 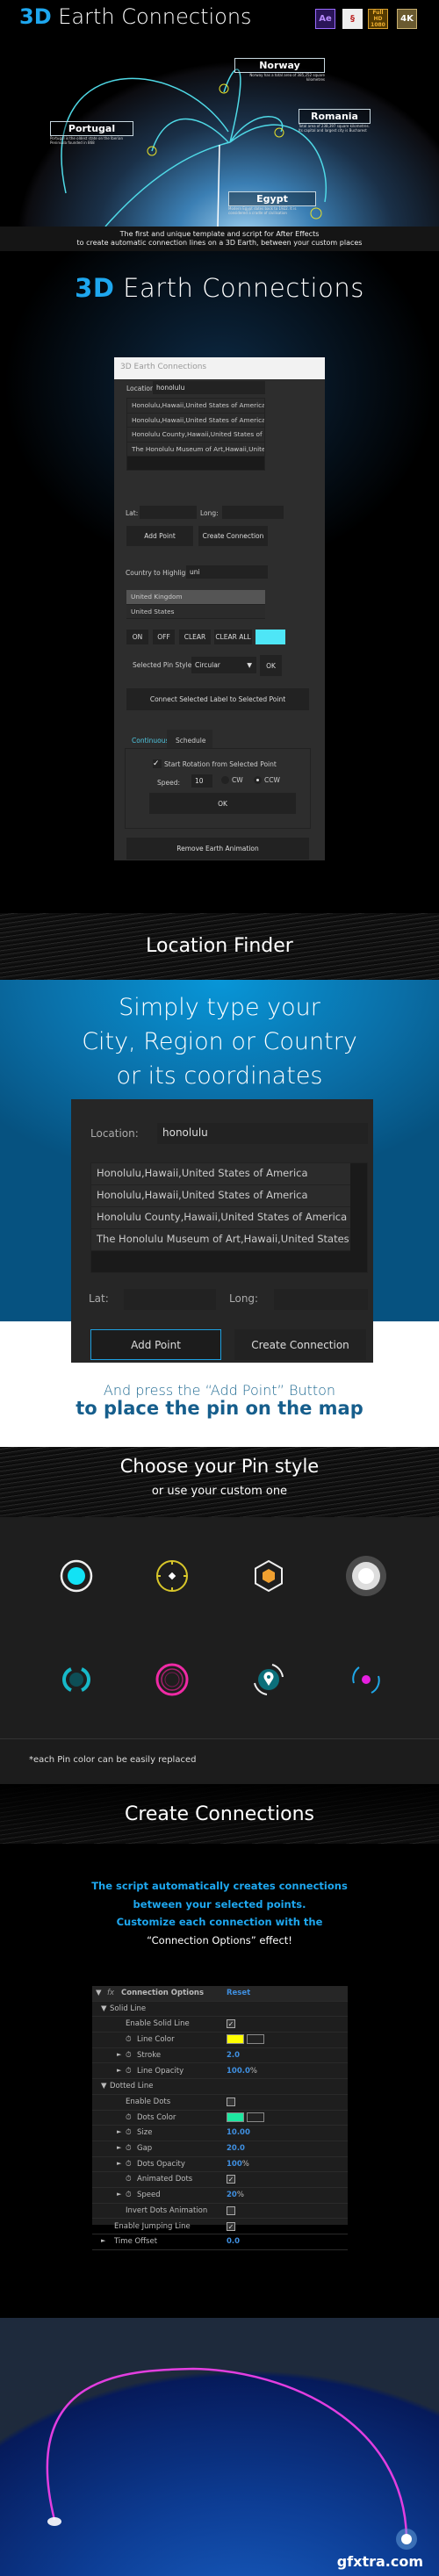 What do you see at coordinates (164, 637) in the screenshot?
I see `off-button: OFF` at bounding box center [164, 637].